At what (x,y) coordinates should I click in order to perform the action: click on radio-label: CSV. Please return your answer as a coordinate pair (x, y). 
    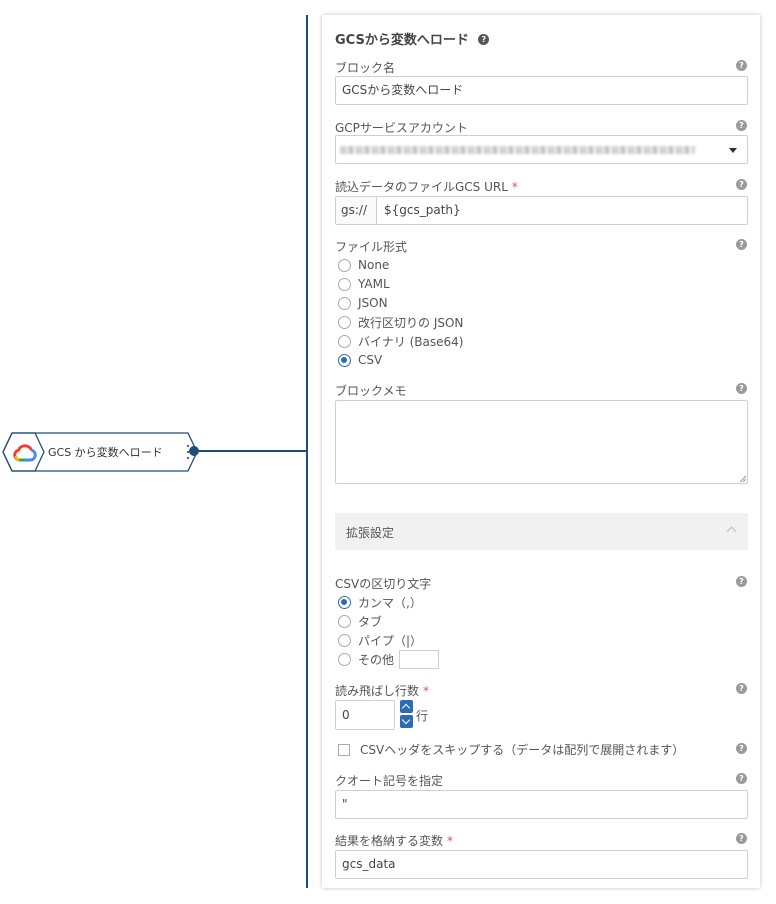
    Looking at the image, I should click on (370, 360).